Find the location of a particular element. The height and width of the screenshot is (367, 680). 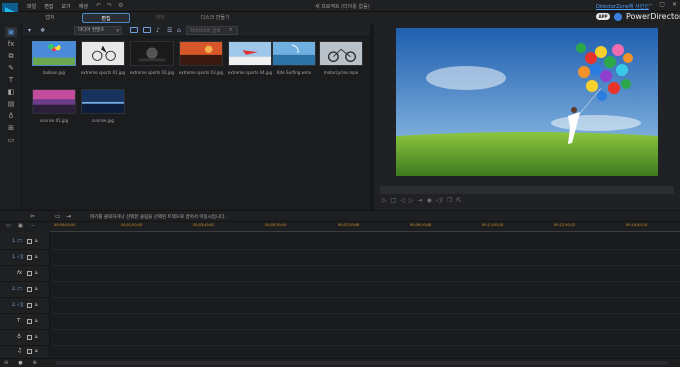

sort-icon: ☰ is located at coordinates (169, 30).